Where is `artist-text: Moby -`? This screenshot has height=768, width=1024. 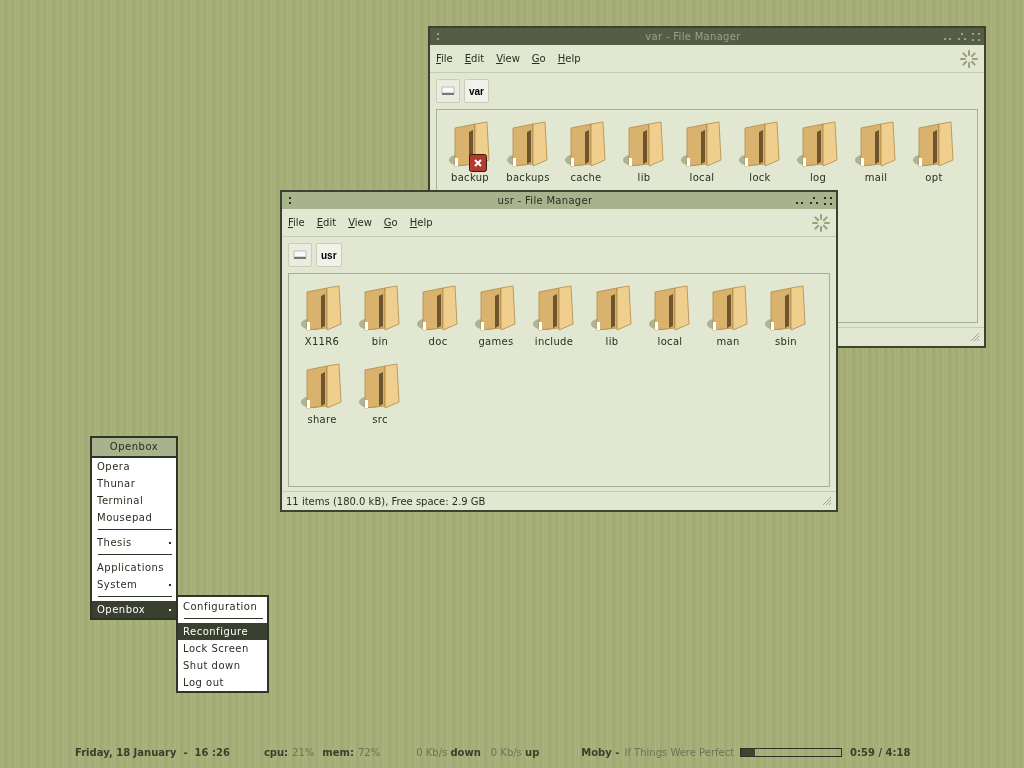
artist-text: Moby - is located at coordinates (600, 752).